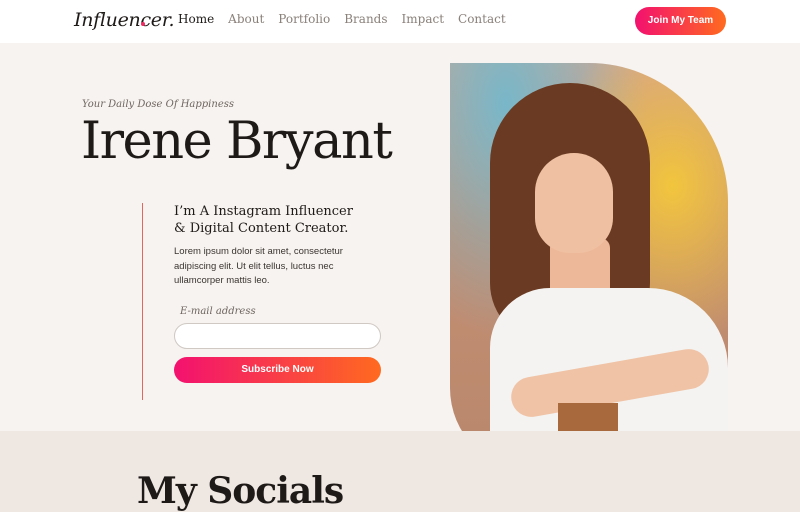 This screenshot has height=512, width=800. I want to click on nav-item-home: Home, so click(196, 19).